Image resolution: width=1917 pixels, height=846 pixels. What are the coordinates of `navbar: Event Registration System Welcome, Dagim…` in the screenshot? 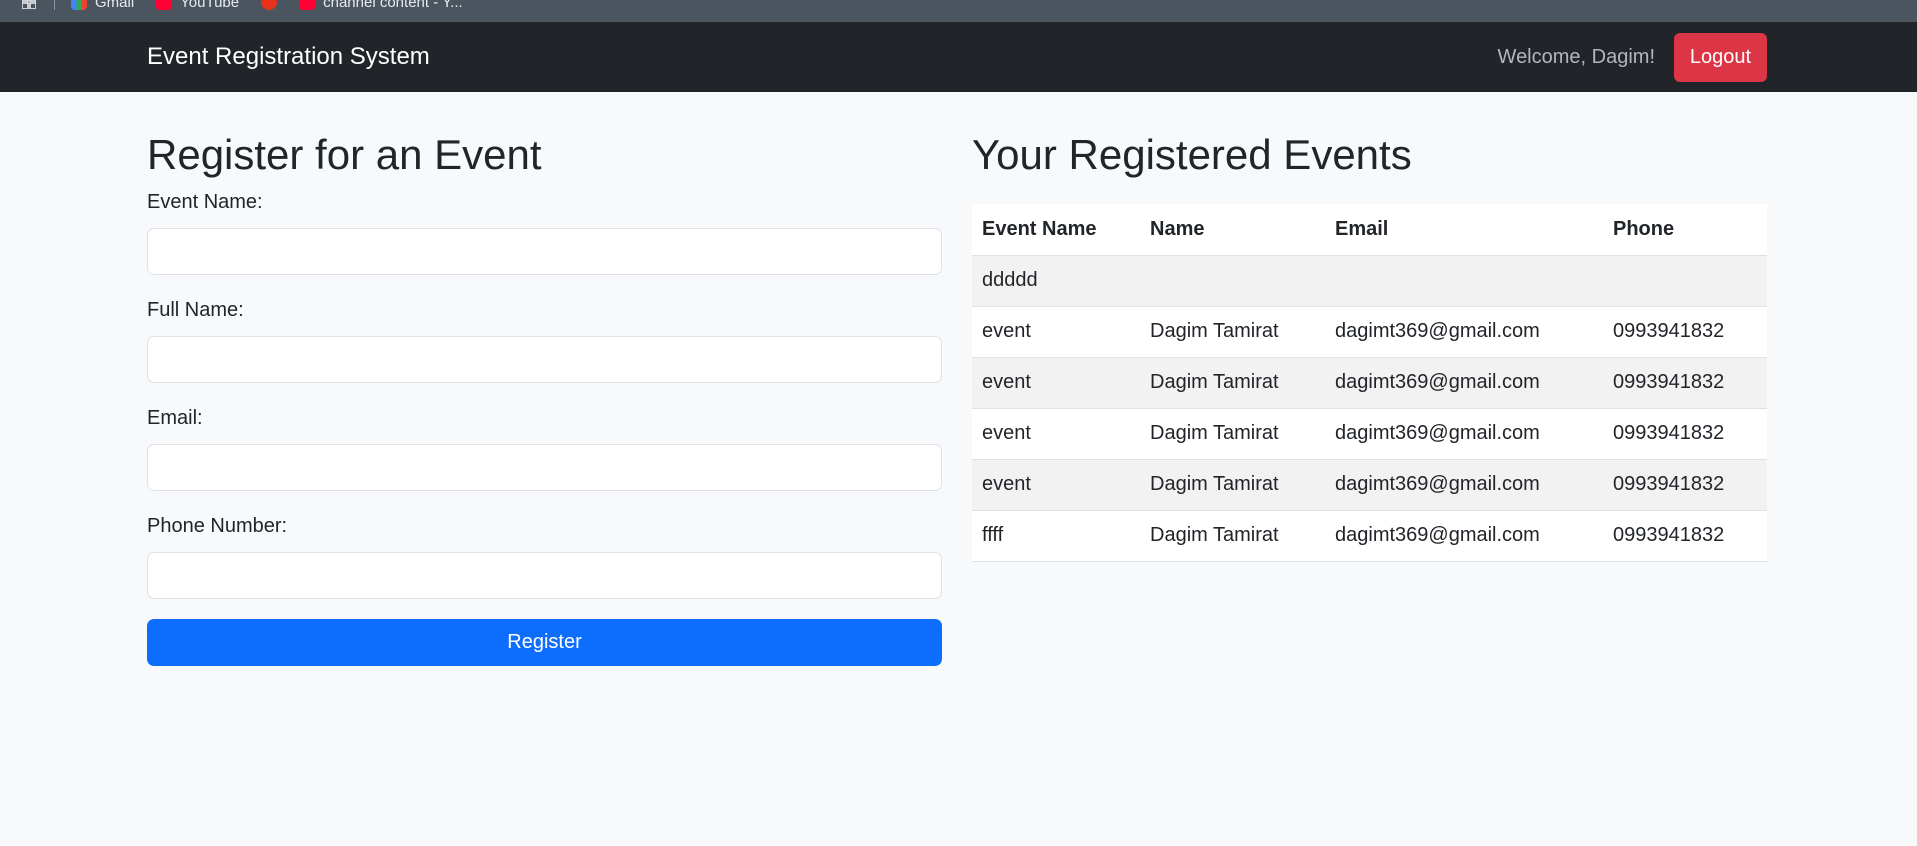 It's located at (958, 57).